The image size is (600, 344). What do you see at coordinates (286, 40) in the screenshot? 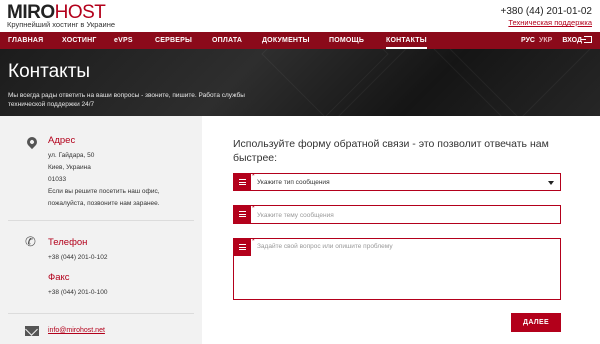
I see `nav-documents: ДОКУМЕНТЫ` at bounding box center [286, 40].